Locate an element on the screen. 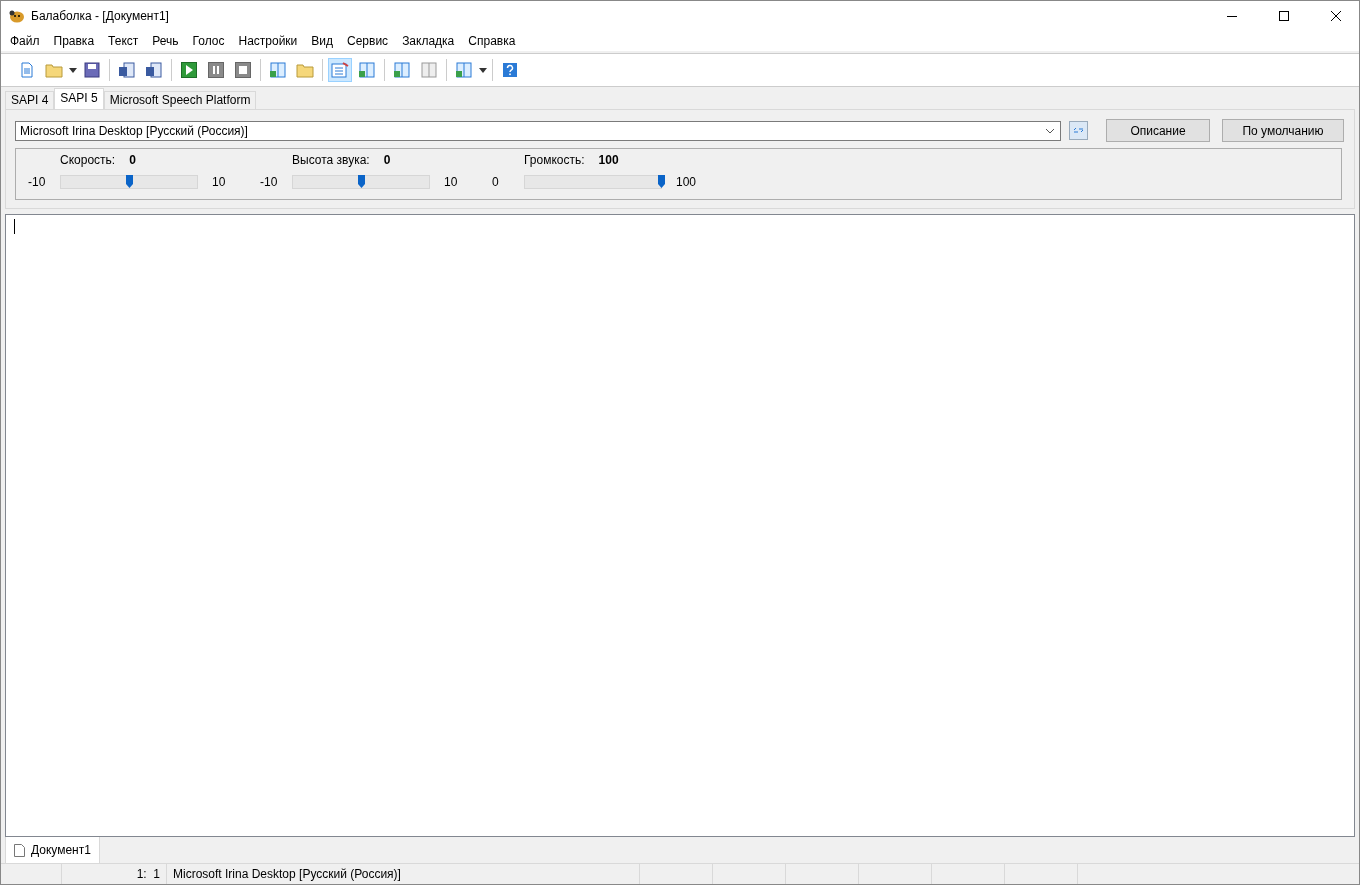  menu-item: Справка is located at coordinates (492, 41).